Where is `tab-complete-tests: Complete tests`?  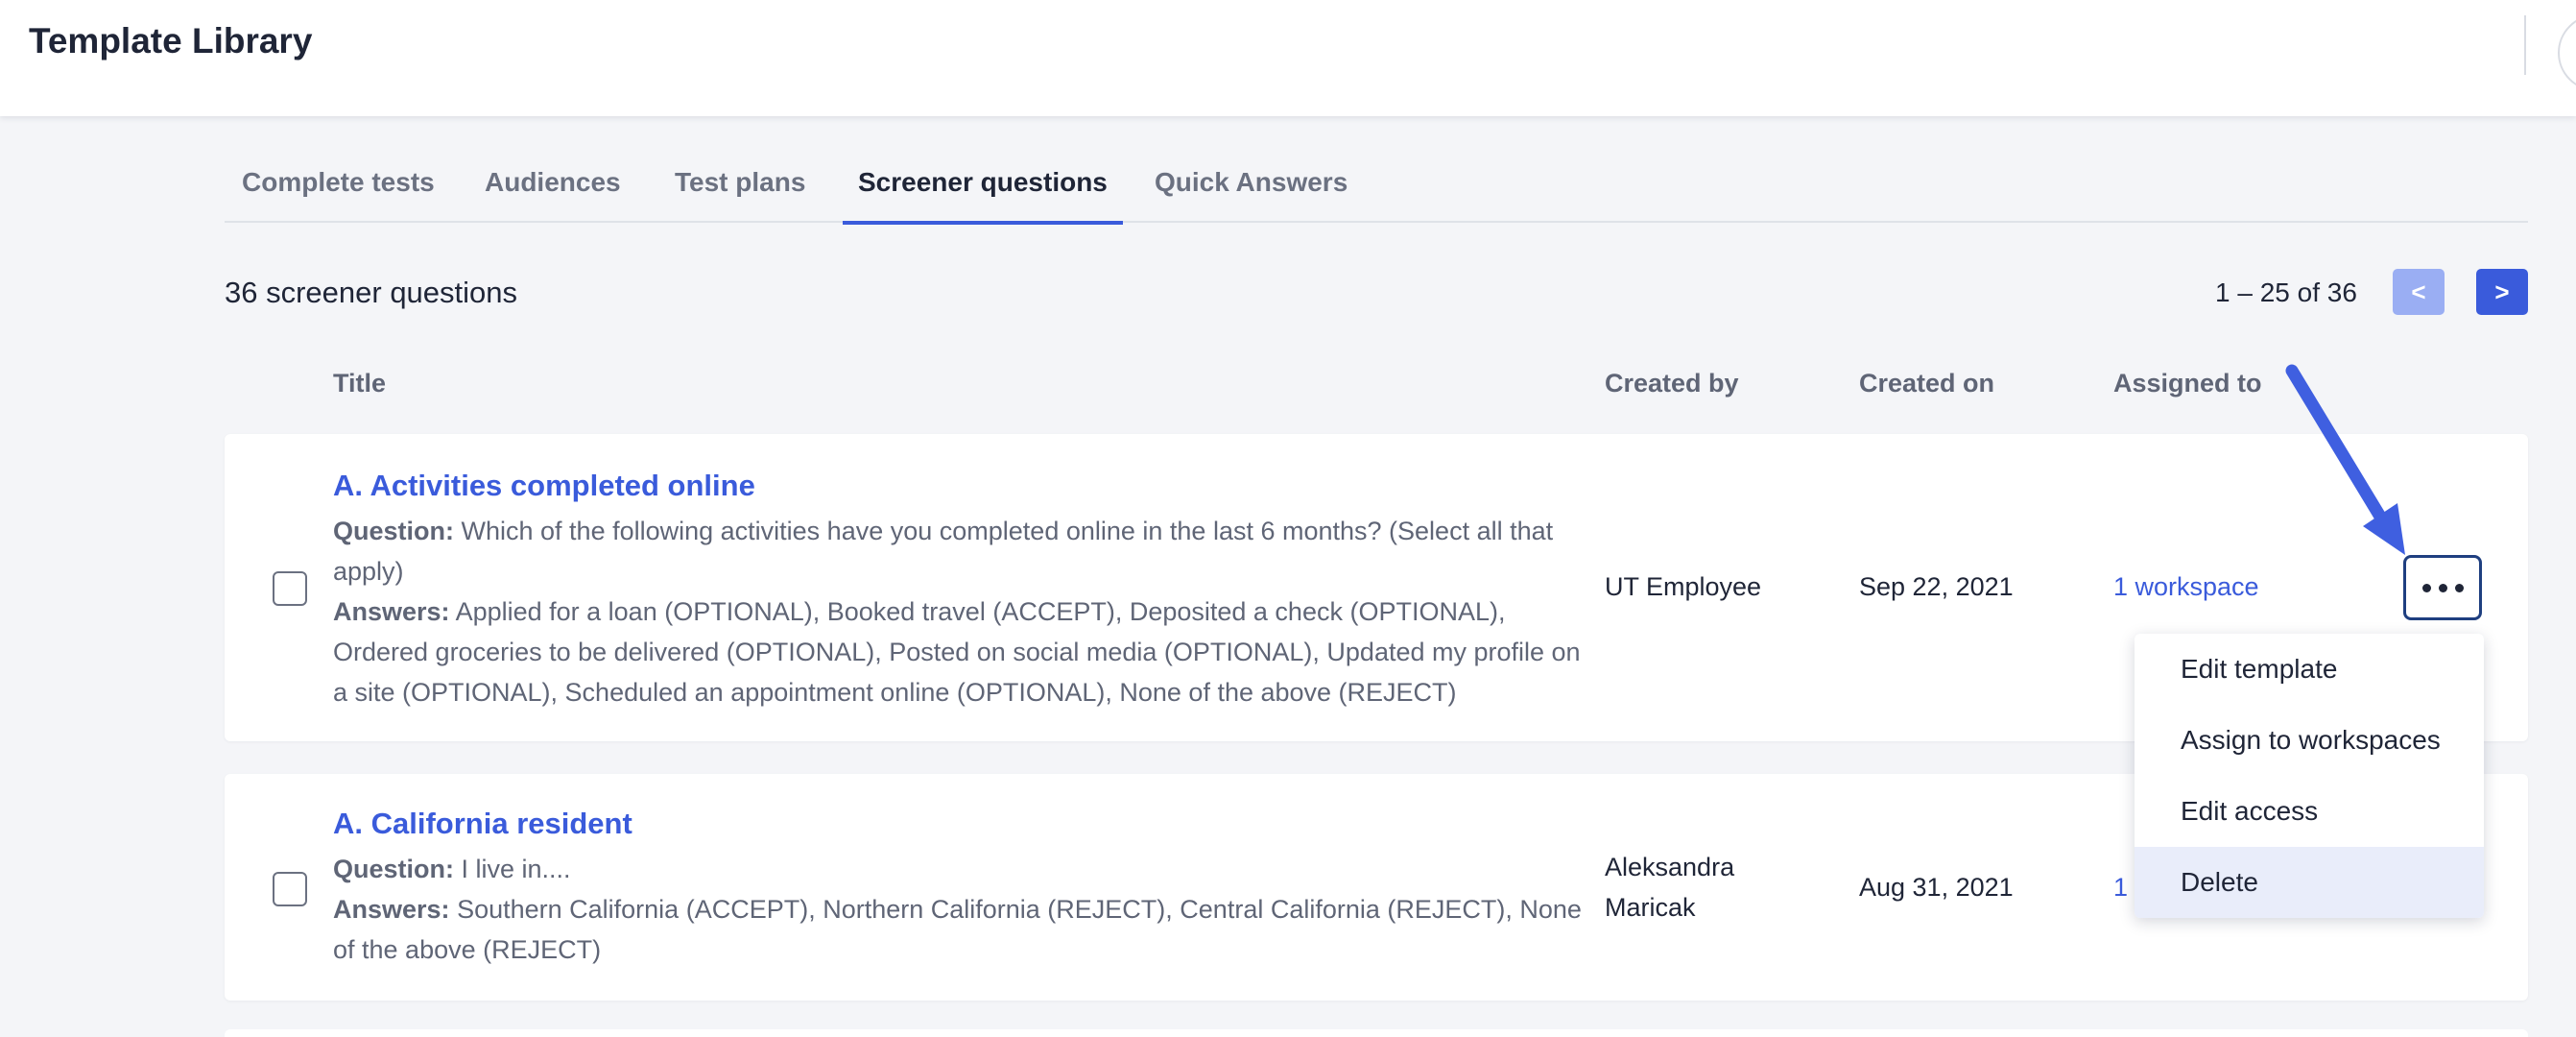
tab-complete-tests: Complete tests is located at coordinates (338, 195).